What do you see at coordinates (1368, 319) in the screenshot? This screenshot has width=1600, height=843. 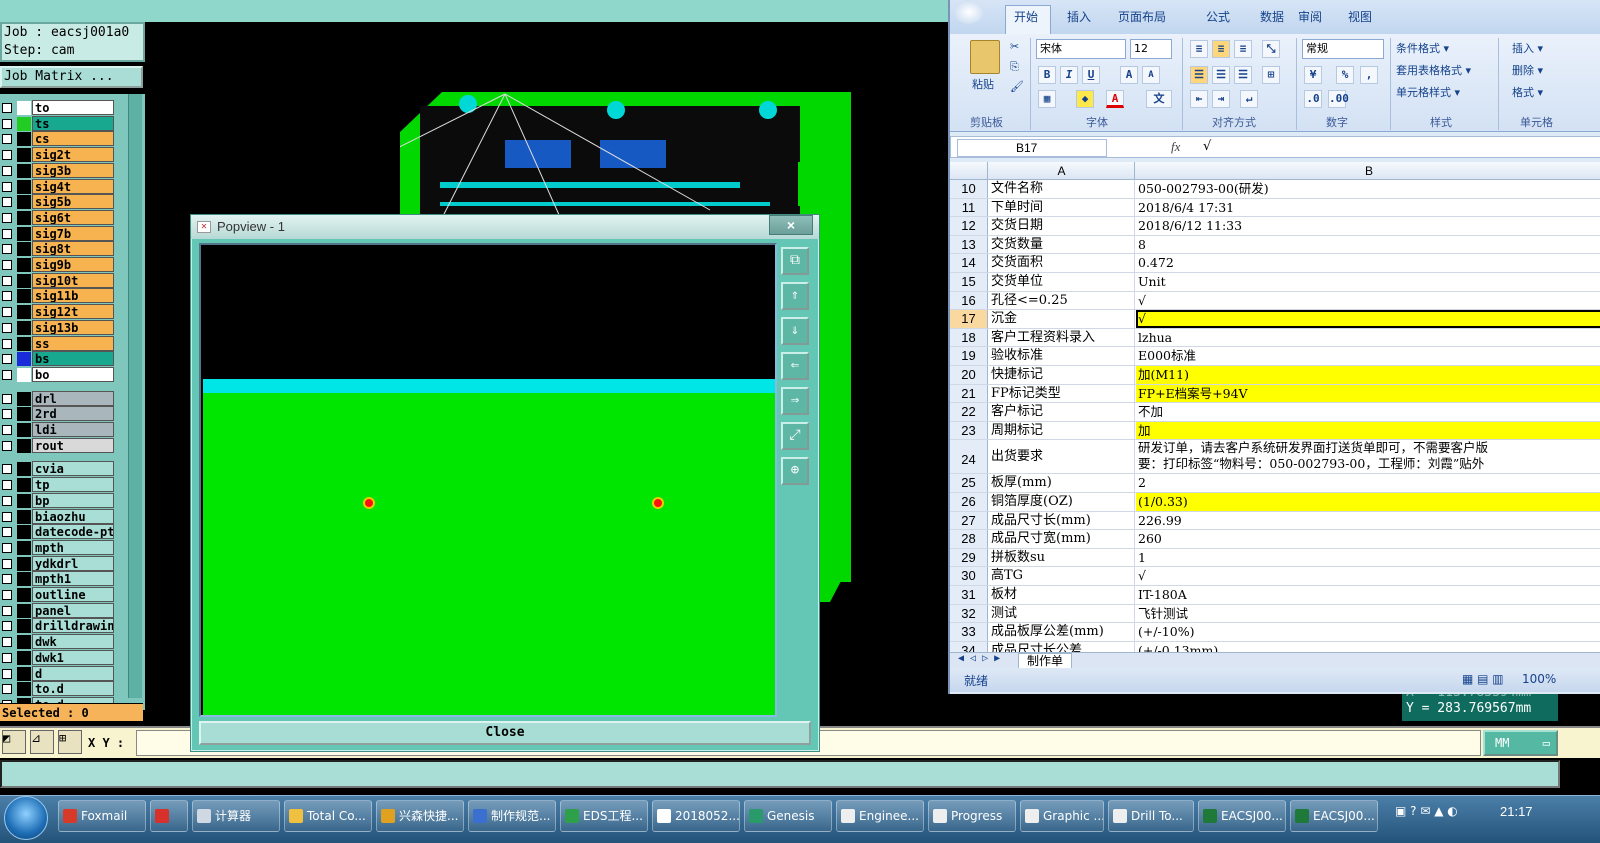 I see `cell-b: √` at bounding box center [1368, 319].